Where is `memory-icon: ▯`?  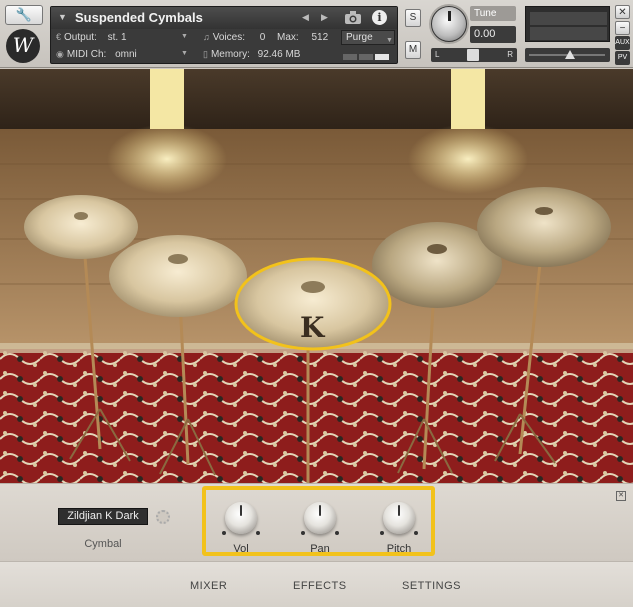
memory-icon: ▯ is located at coordinates (205, 54).